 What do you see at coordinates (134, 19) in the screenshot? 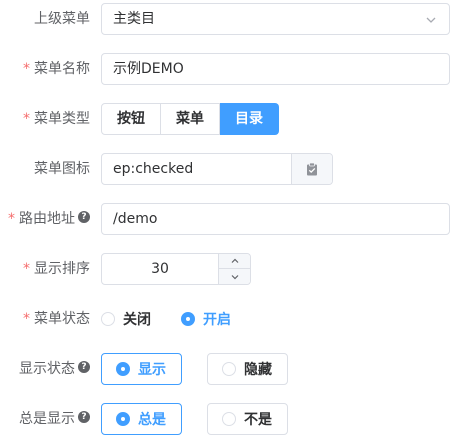
I see `parent-menu-value: 主类目` at bounding box center [134, 19].